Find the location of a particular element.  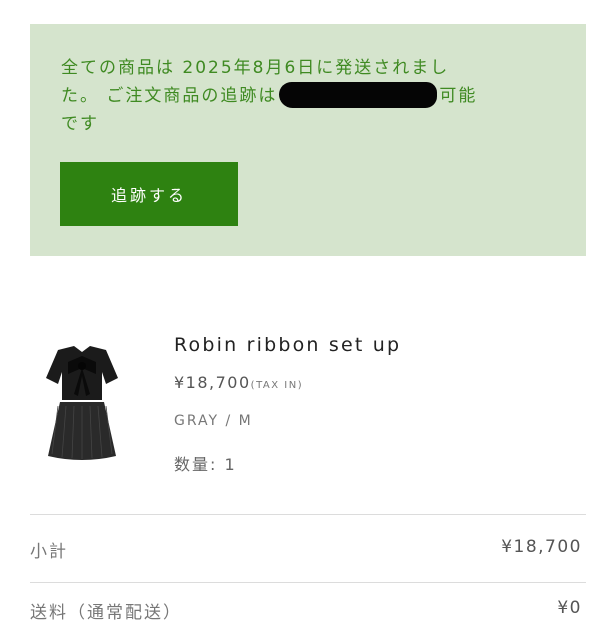

product-price: ¥18,700(TAX IN) is located at coordinates (238, 382).